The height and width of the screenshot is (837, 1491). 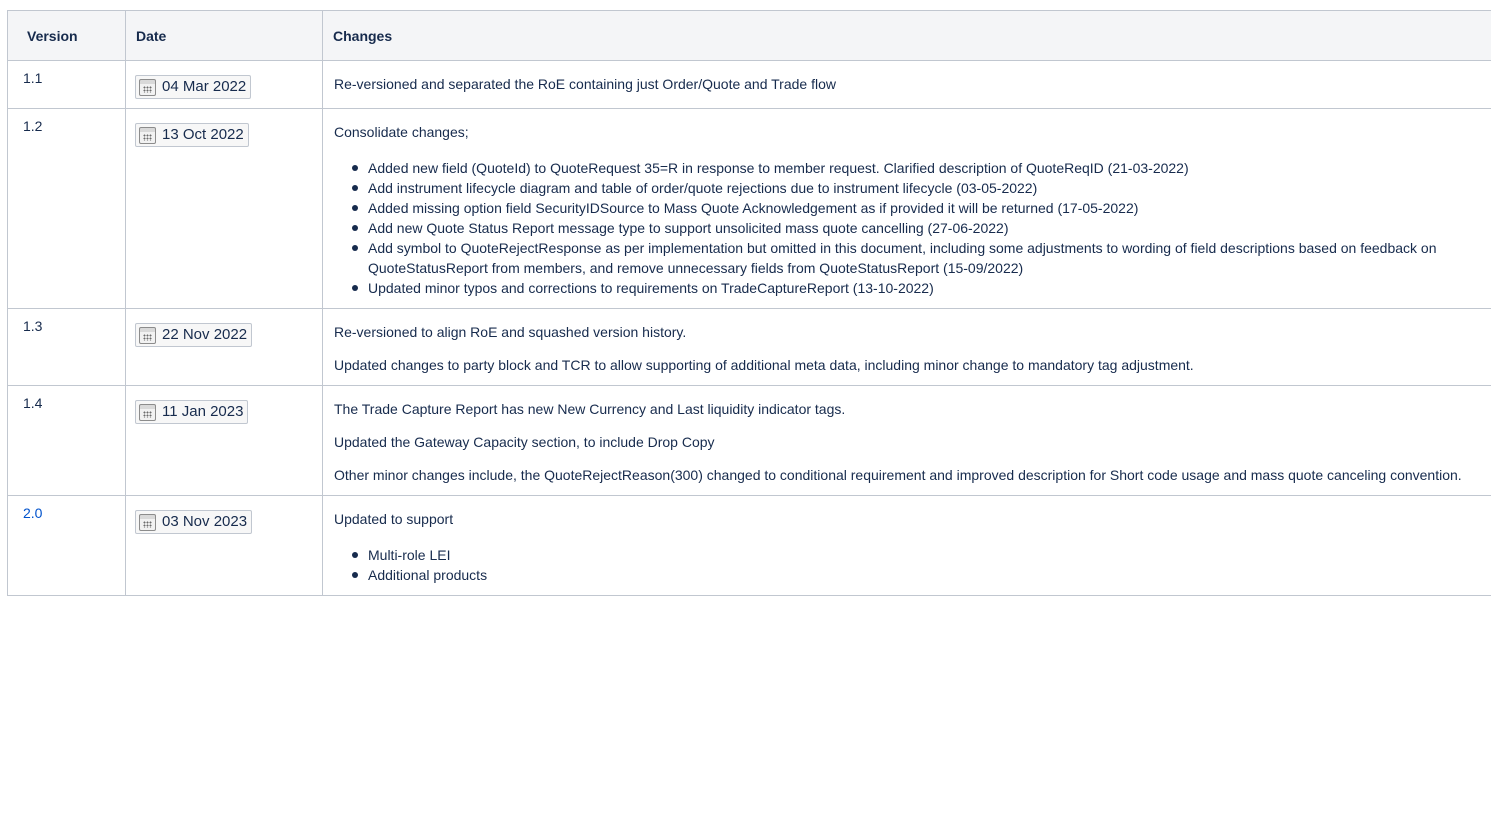 What do you see at coordinates (33, 326) in the screenshot?
I see `version-number: 1.3` at bounding box center [33, 326].